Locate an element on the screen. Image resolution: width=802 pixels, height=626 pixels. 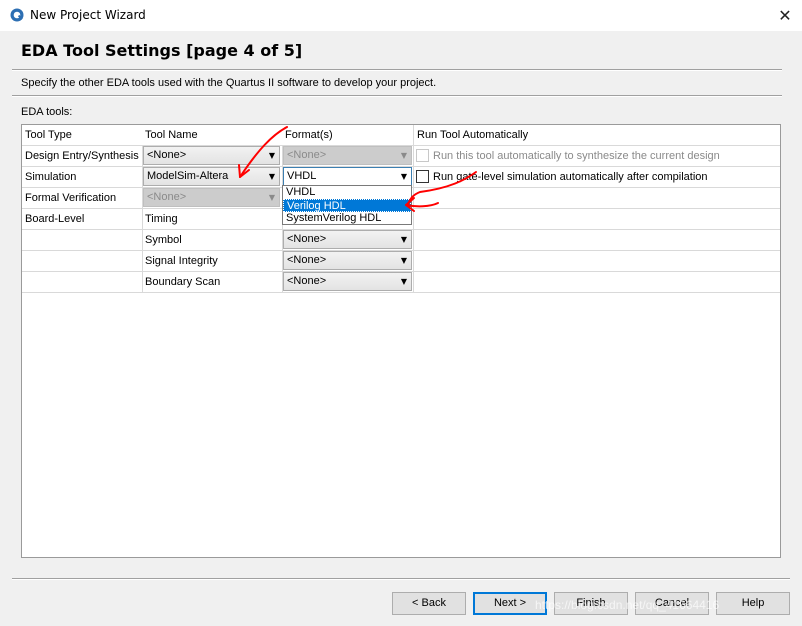
tool-name-cell: Timing is located at coordinates (161, 219).